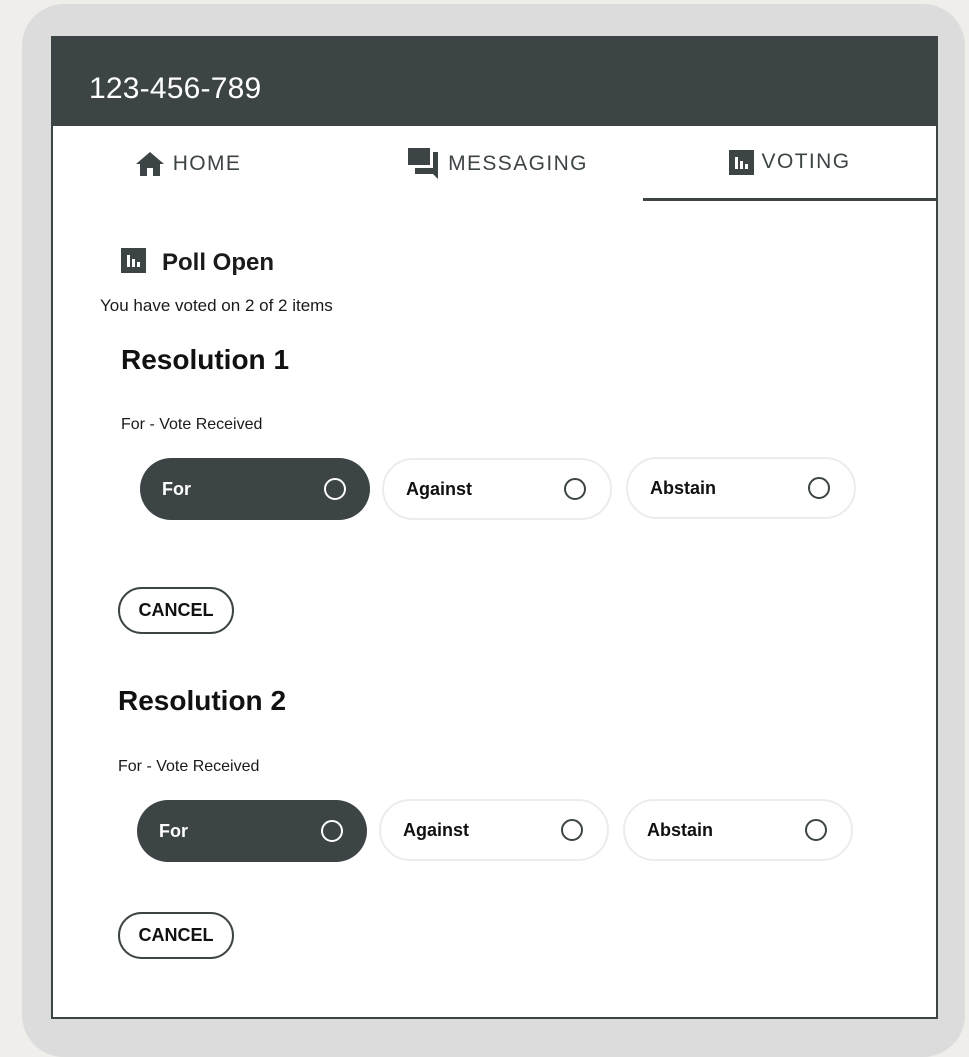 This screenshot has height=1057, width=969. What do you see at coordinates (424, 164) in the screenshot?
I see `chat-icon` at bounding box center [424, 164].